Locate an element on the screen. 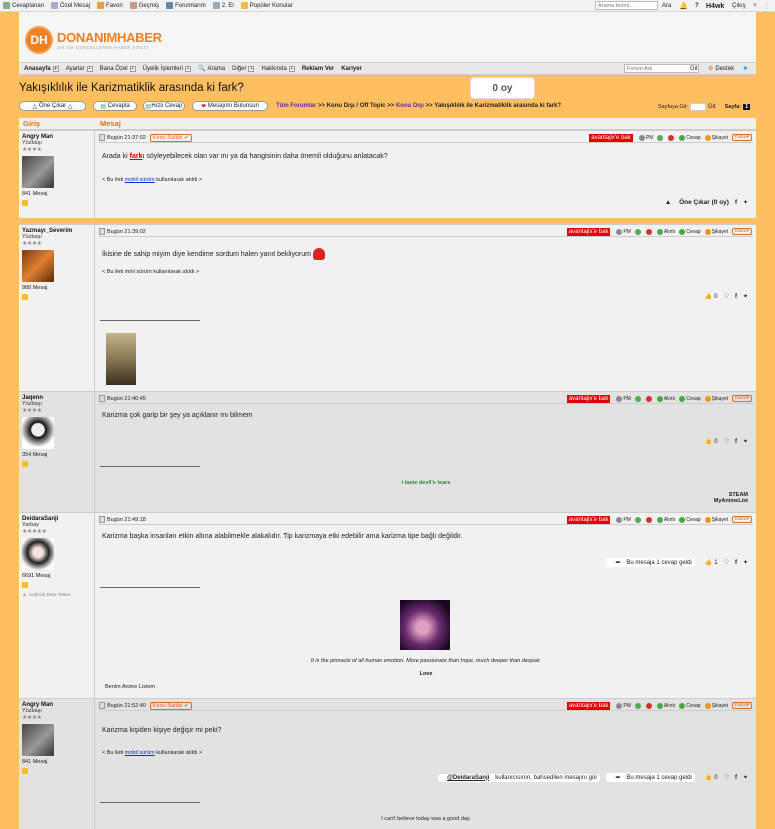 This screenshot has width=775, height=829. myanimelist-link: MyAnimeList is located at coordinates (731, 501).